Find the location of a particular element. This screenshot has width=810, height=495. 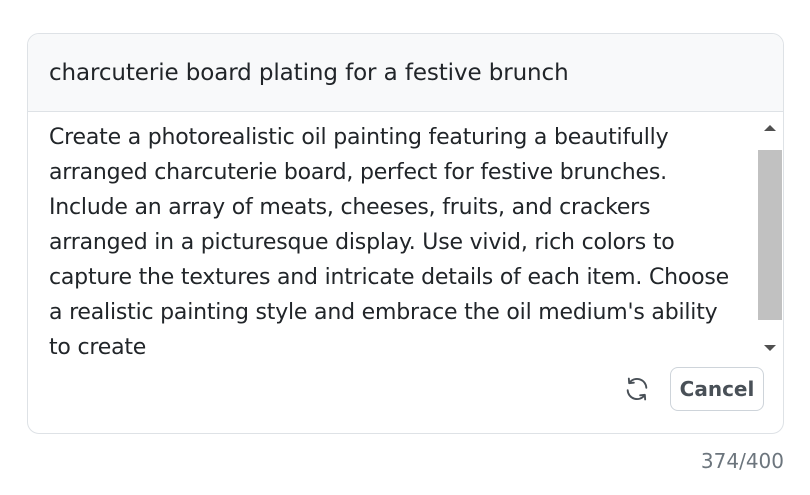

refresh-button is located at coordinates (637, 389).